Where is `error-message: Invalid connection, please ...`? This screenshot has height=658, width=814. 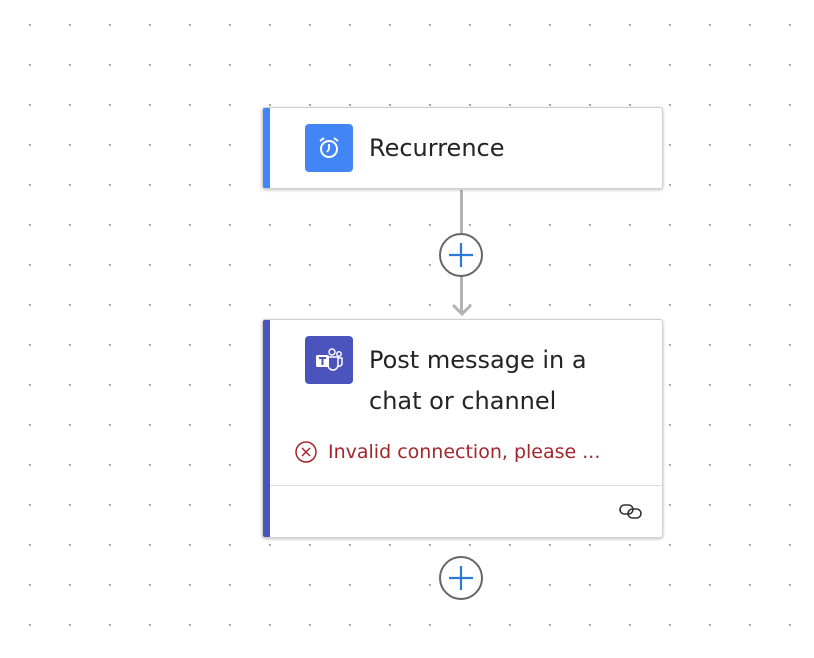
error-message: Invalid connection, please ... is located at coordinates (447, 452).